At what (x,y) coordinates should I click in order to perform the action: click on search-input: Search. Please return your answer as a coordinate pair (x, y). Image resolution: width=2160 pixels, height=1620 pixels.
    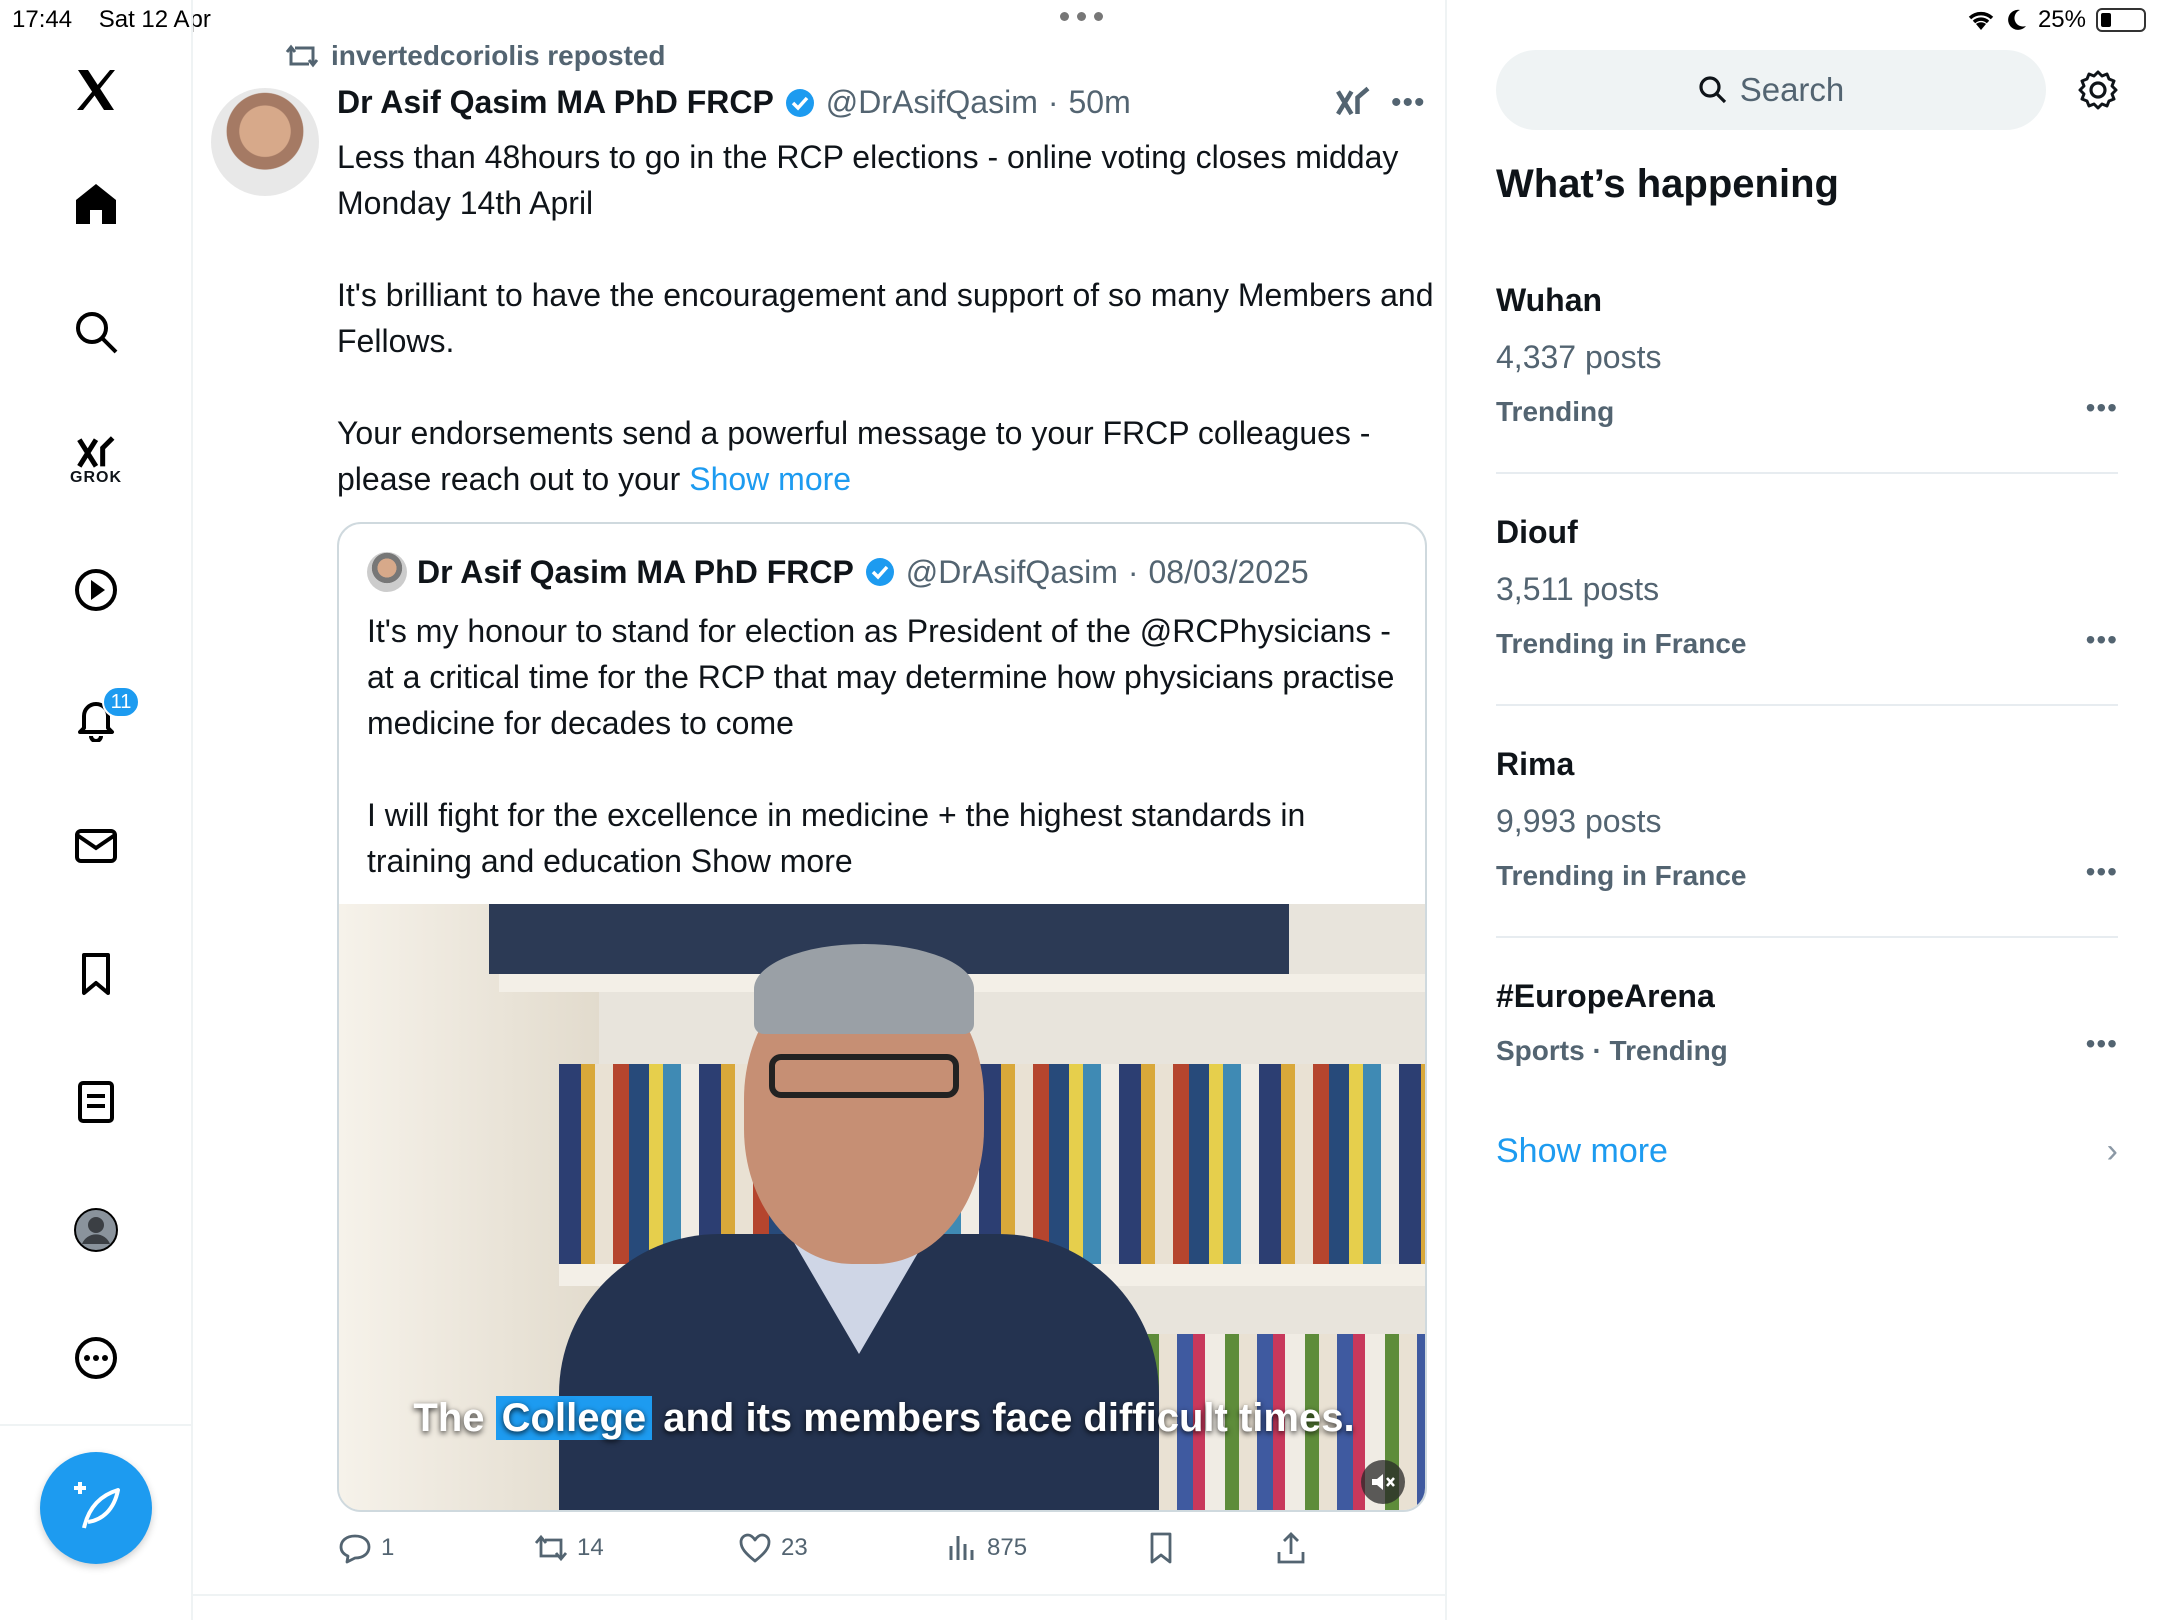
    Looking at the image, I should click on (1771, 90).